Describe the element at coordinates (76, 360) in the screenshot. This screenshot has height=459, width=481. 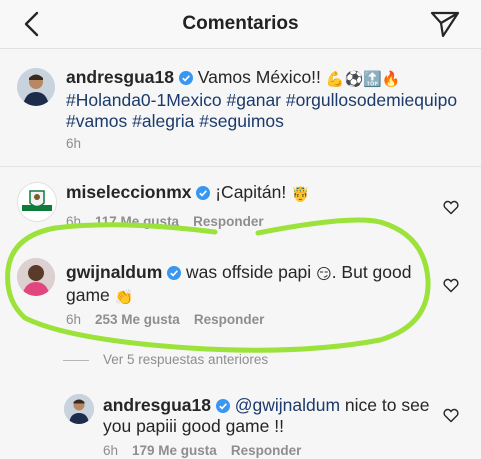
I see `replies-line` at that location.